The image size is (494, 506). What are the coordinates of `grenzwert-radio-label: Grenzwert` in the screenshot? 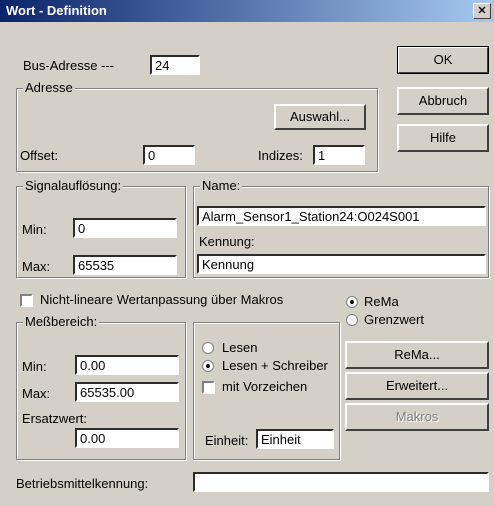 It's located at (394, 319).